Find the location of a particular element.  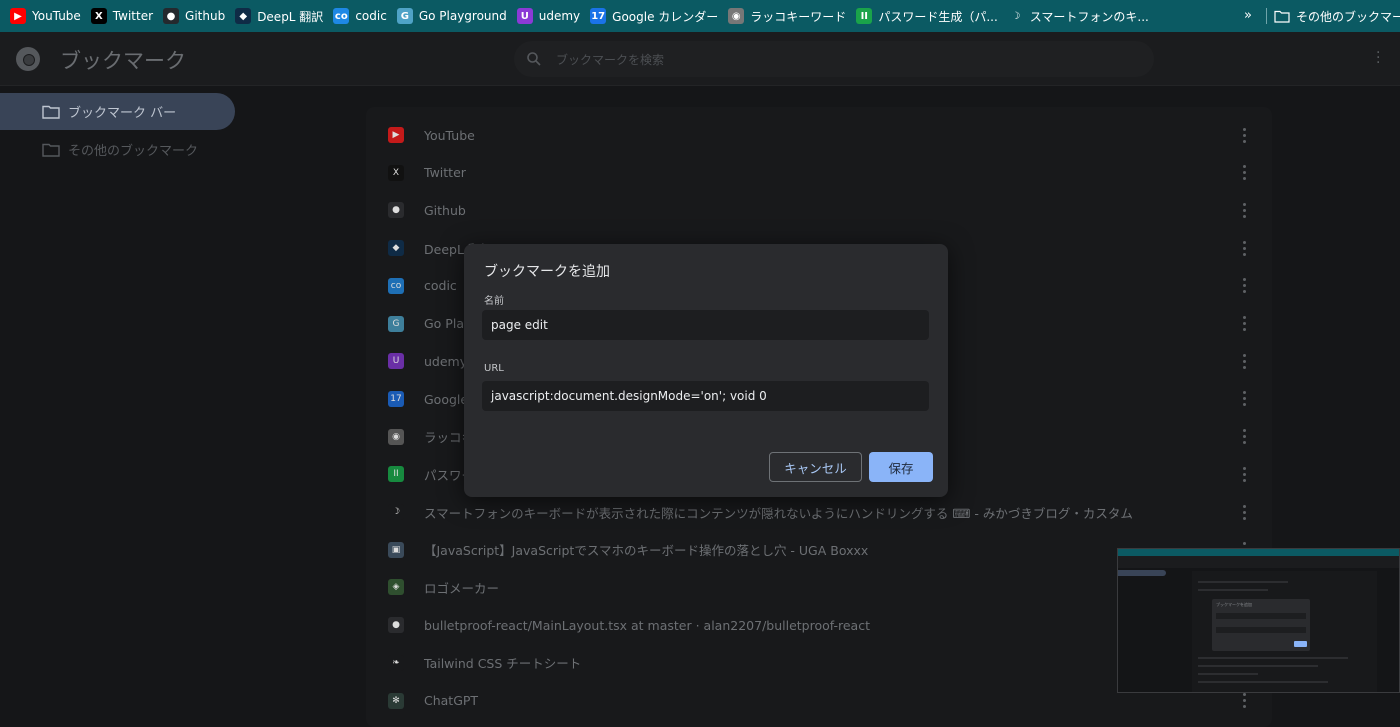

page-title: ブックマーク is located at coordinates (123, 61).